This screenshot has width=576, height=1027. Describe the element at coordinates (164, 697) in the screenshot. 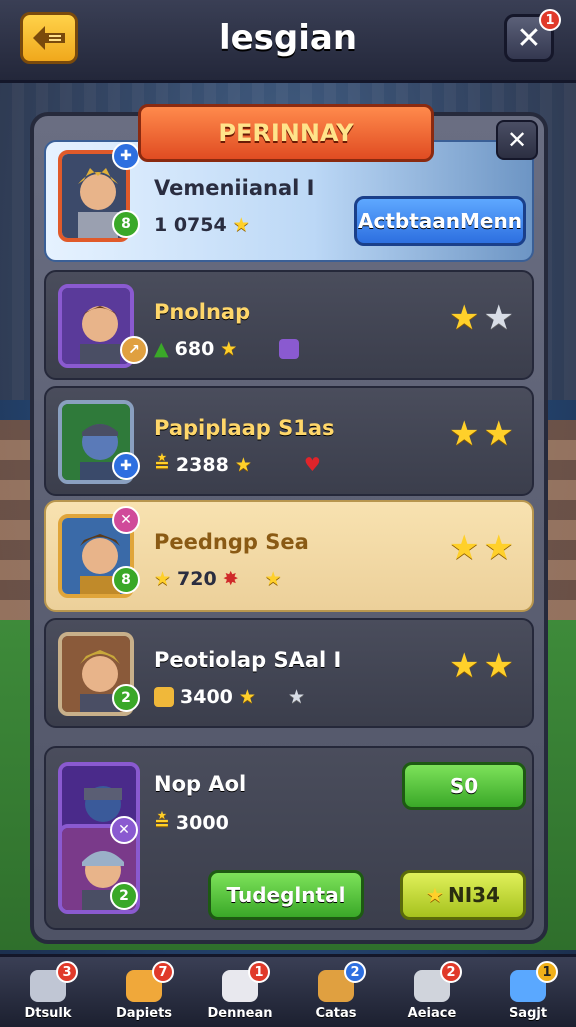

I see `chest-icon` at that location.